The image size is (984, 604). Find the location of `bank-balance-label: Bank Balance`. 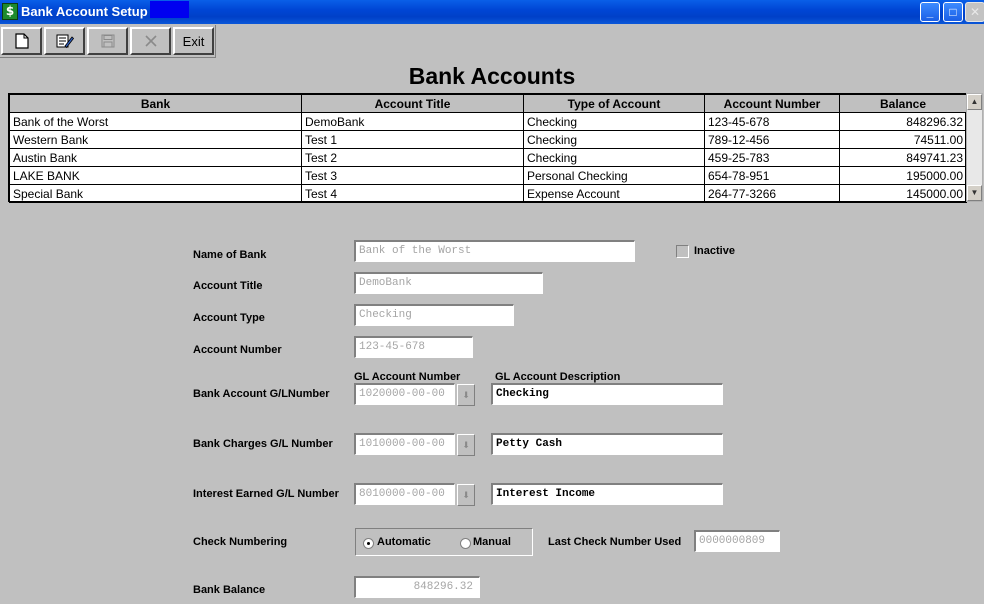

bank-balance-label: Bank Balance is located at coordinates (229, 590).